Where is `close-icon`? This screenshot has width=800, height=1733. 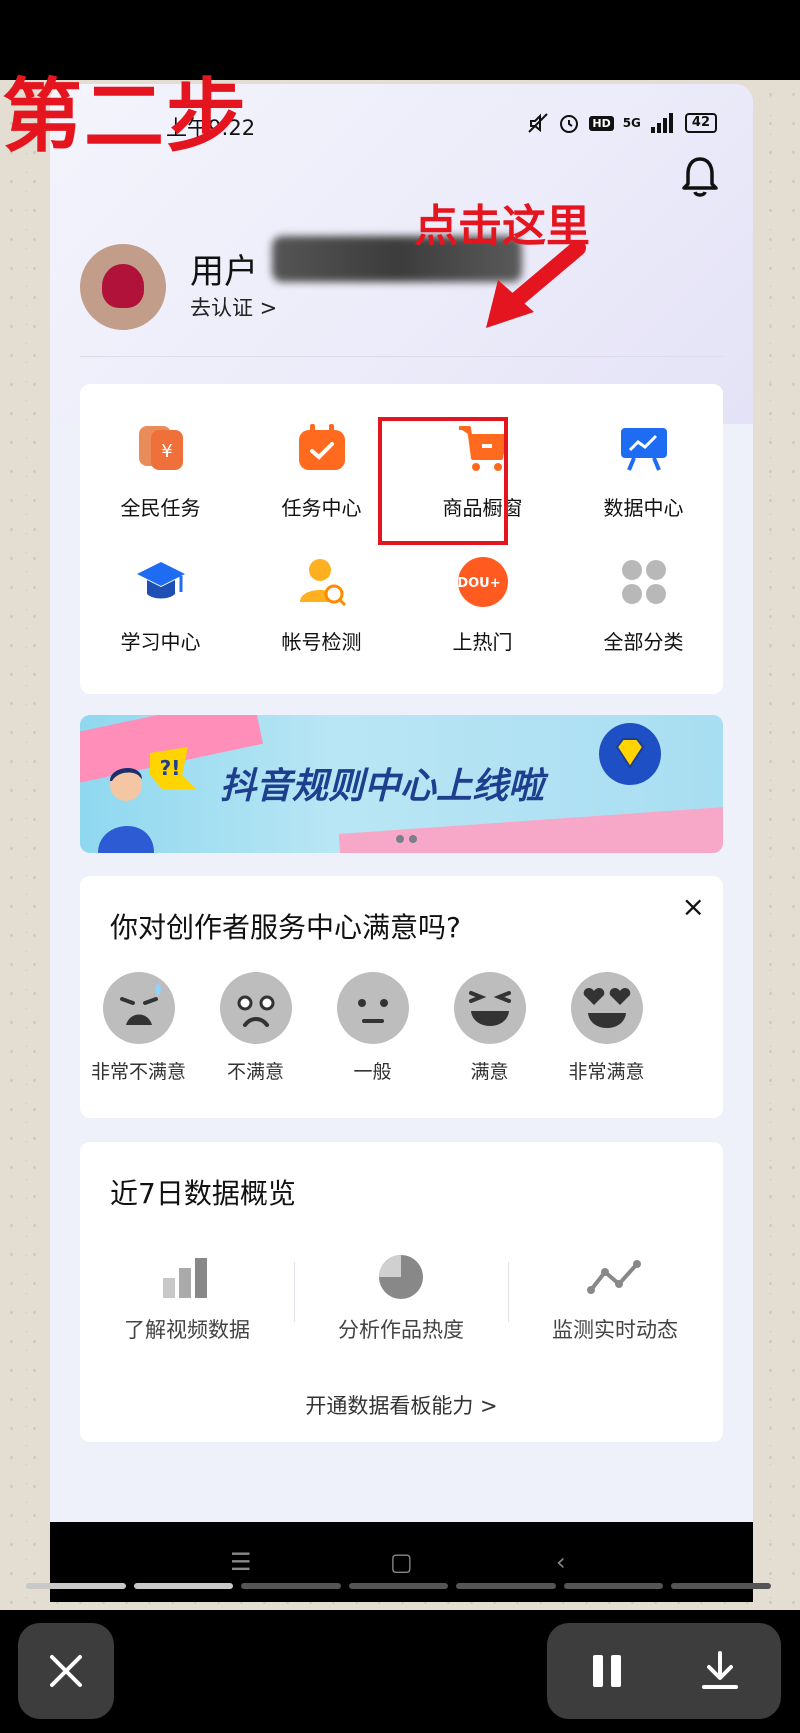
close-icon is located at coordinates (66, 1671).